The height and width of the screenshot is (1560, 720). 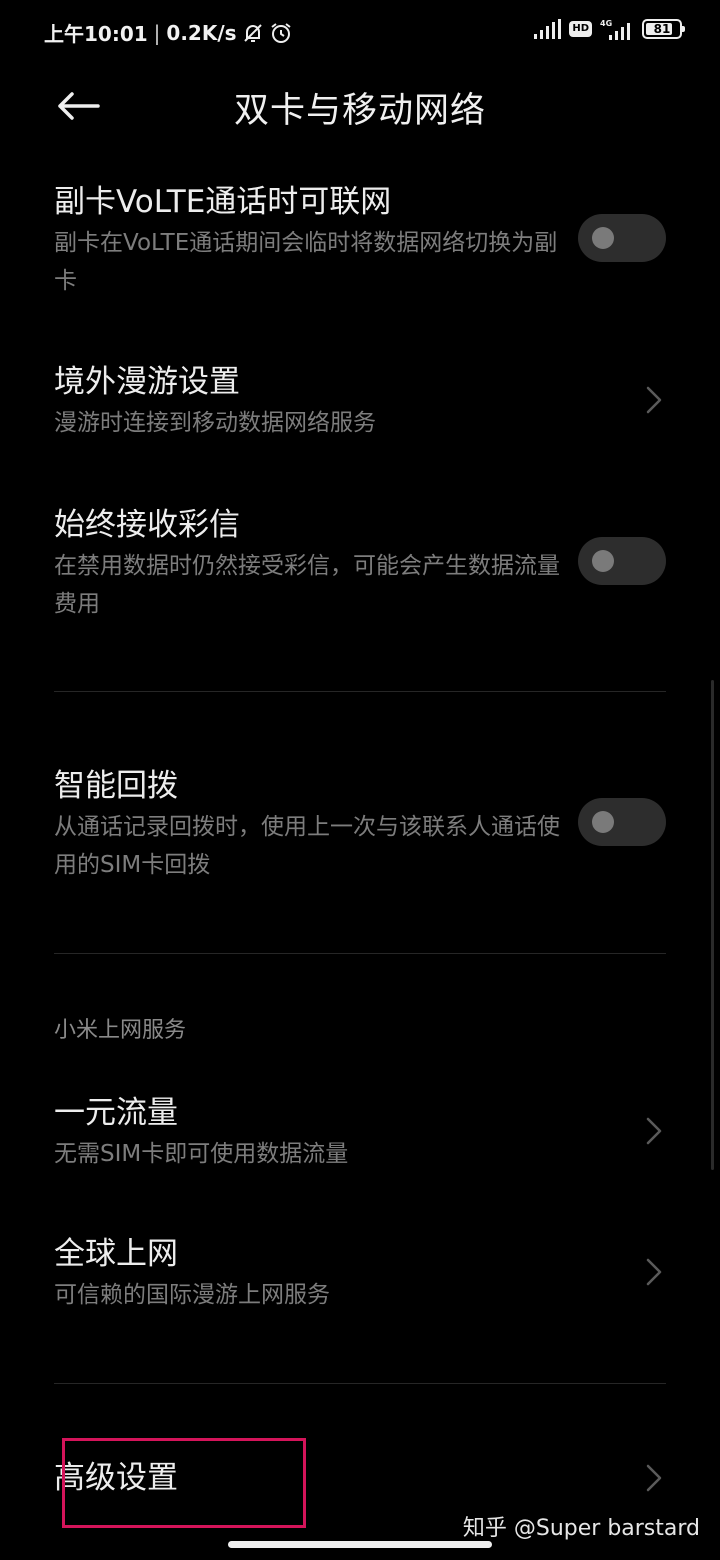 What do you see at coordinates (252, 32) in the screenshot?
I see `mute-bell-icon` at bounding box center [252, 32].